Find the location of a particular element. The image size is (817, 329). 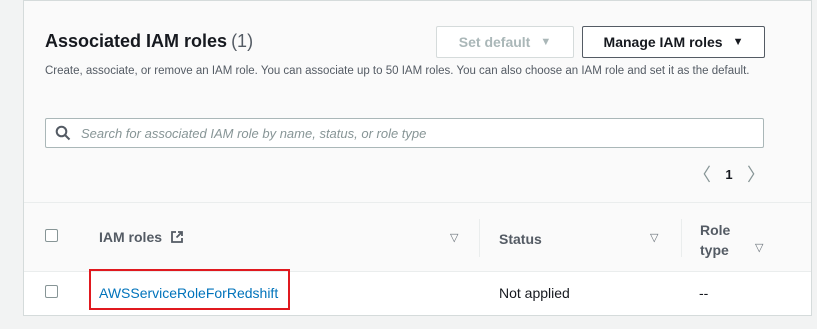

column-header-iam-roles: IAM roles is located at coordinates (141, 237).